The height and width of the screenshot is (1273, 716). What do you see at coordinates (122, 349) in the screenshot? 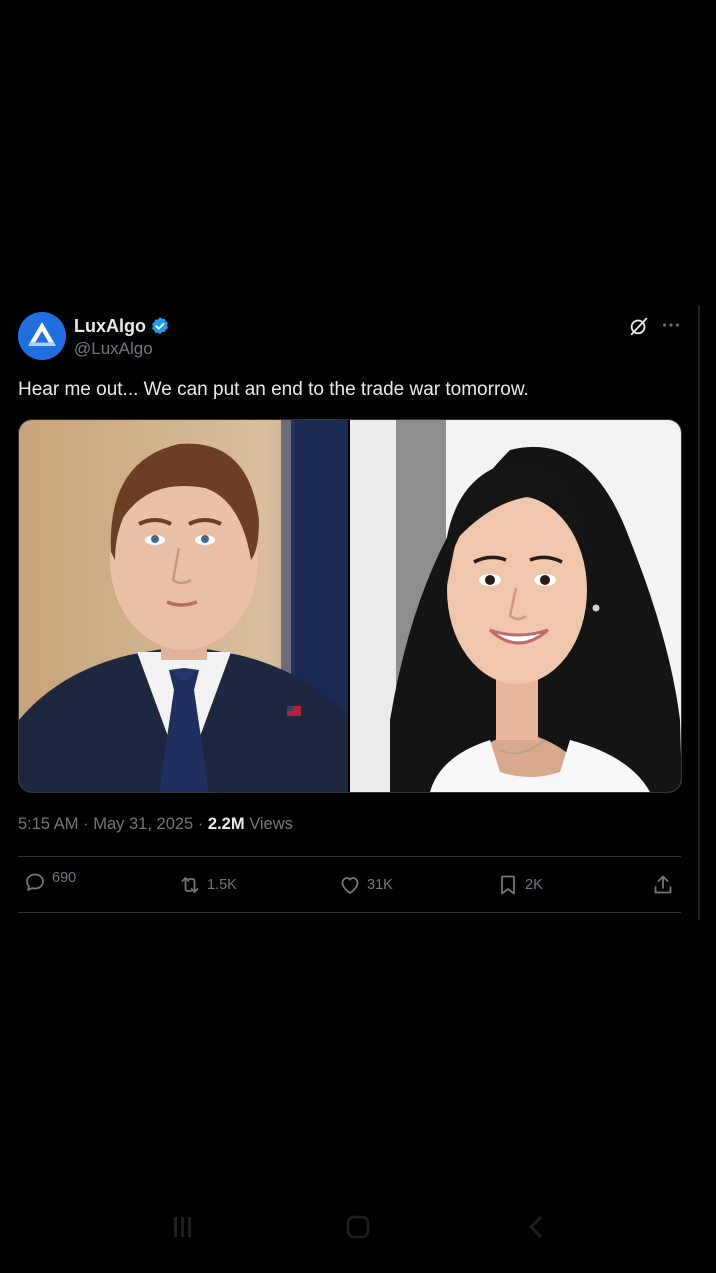
I see `handle: @LuxAlgo` at bounding box center [122, 349].